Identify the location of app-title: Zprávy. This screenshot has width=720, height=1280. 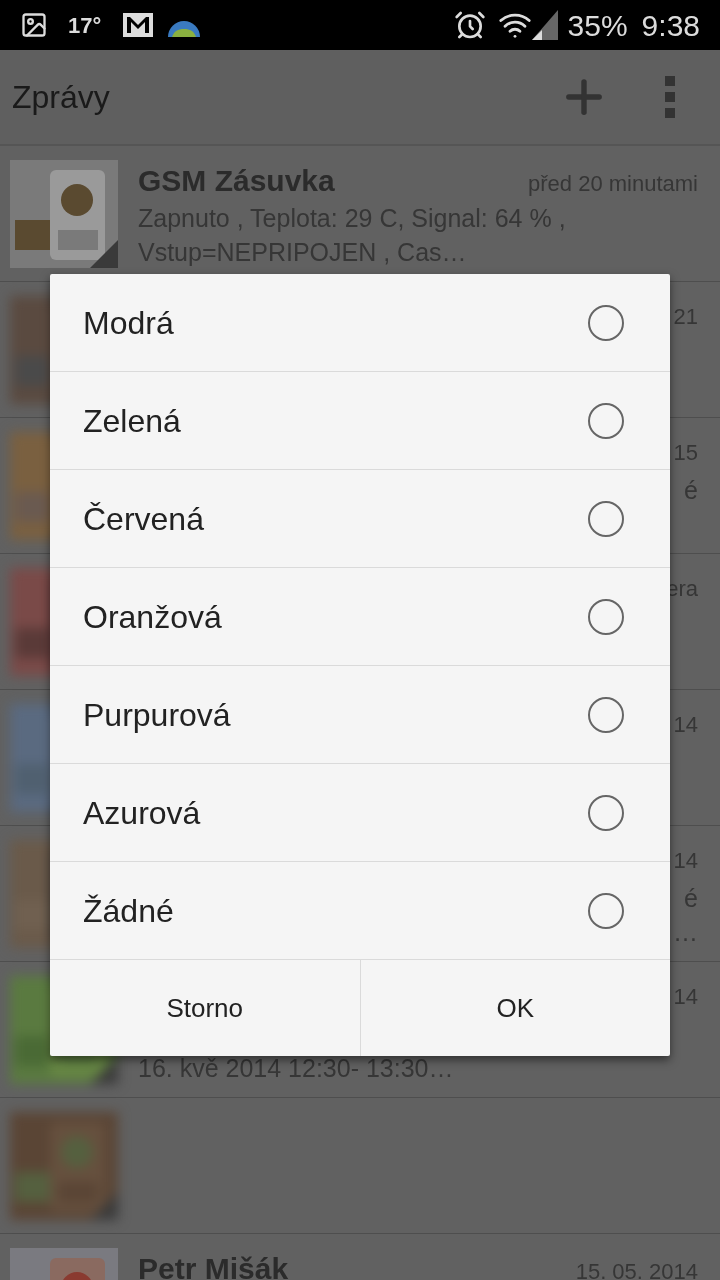
(61, 97).